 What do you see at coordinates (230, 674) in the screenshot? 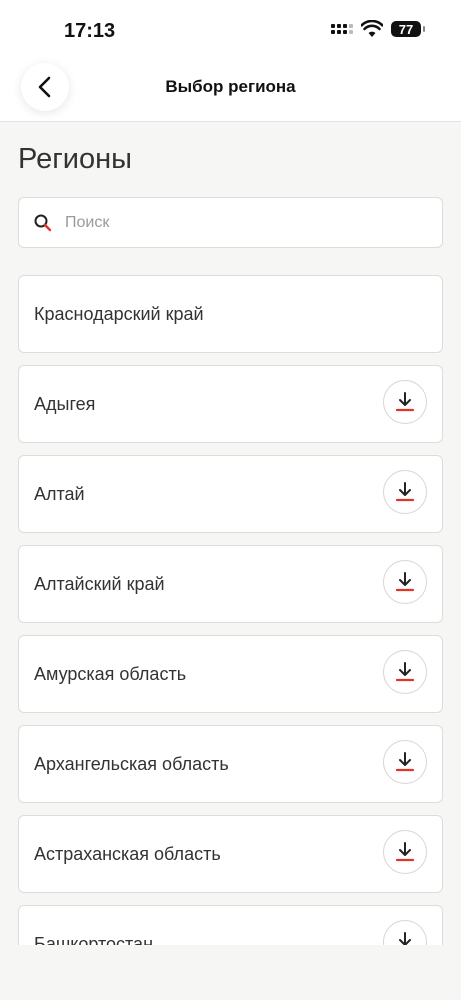
I see `region-item-amur: Амурская область` at bounding box center [230, 674].